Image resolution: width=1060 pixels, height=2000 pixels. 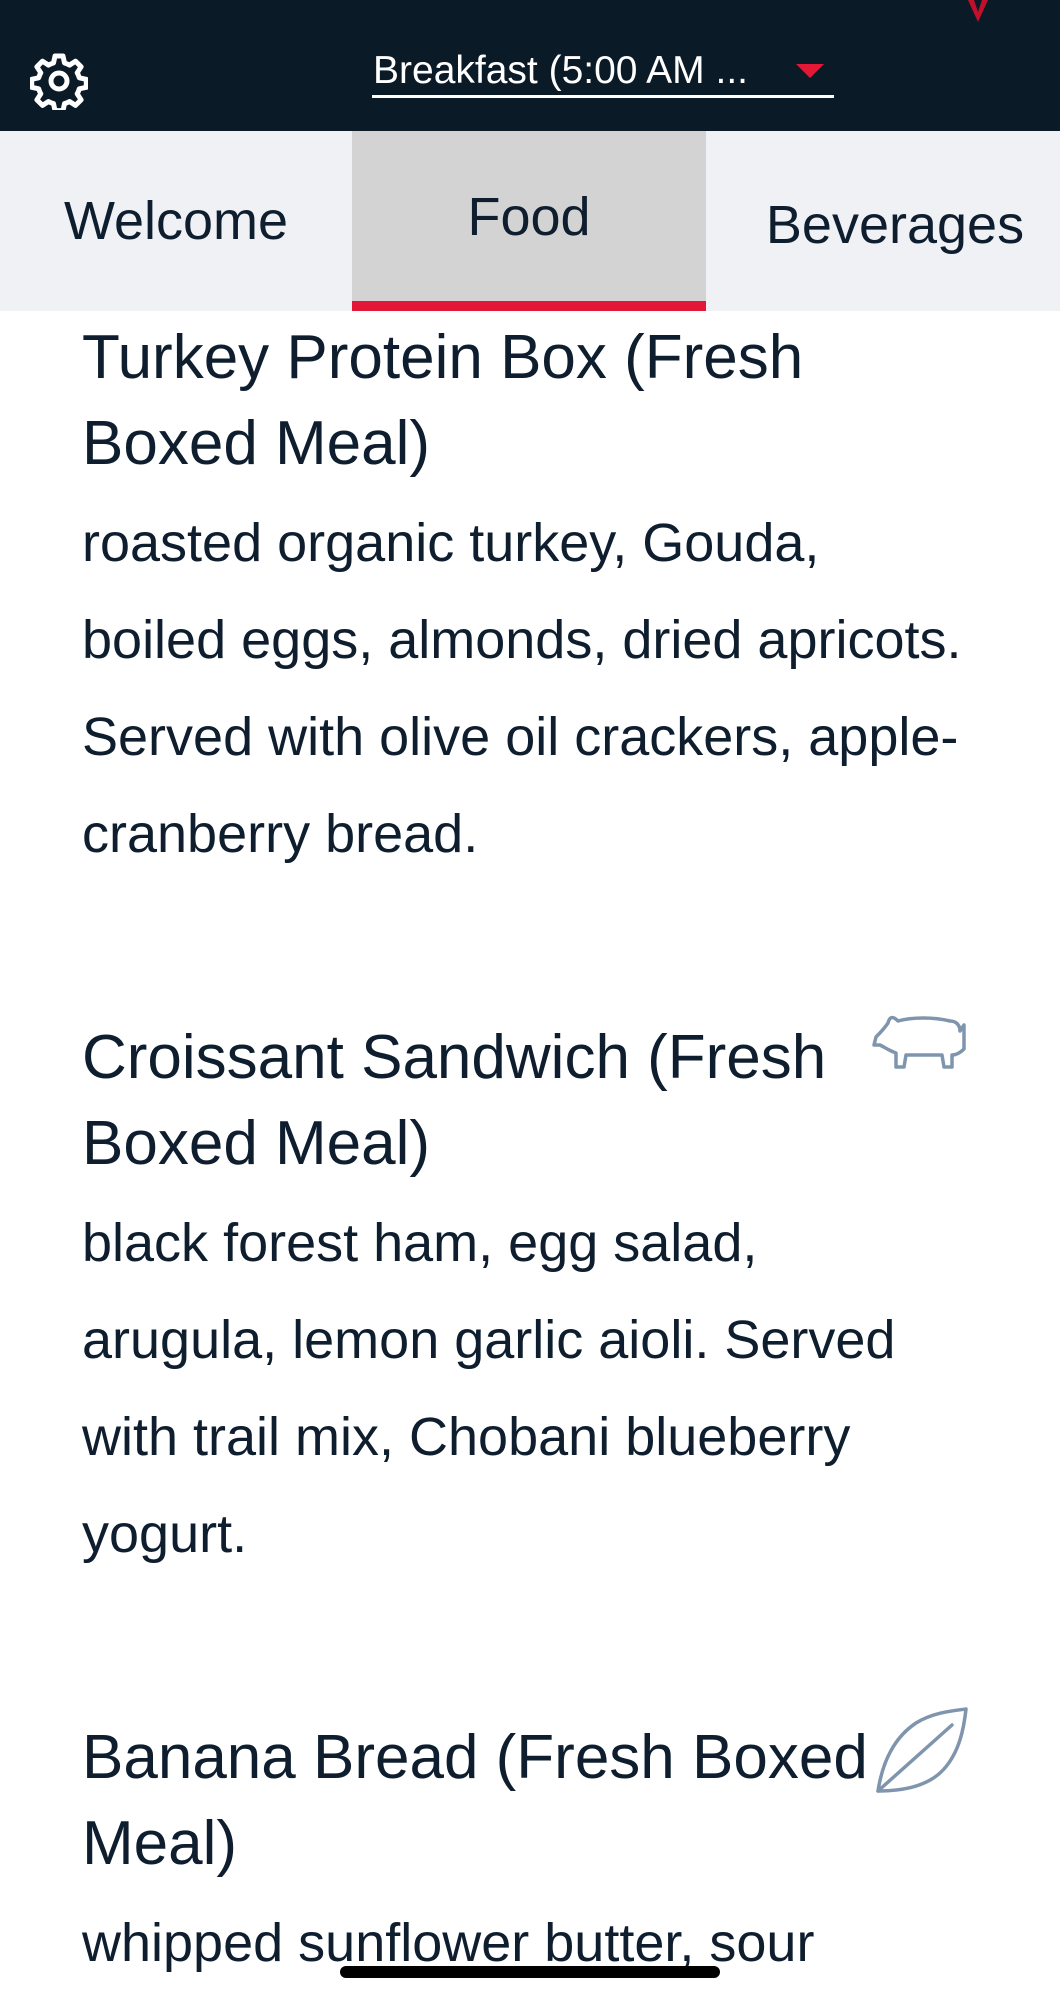 I want to click on menu-item-title: Croissant Sandwich (Fresh Boxed Meal), so click(x=454, y=1100).